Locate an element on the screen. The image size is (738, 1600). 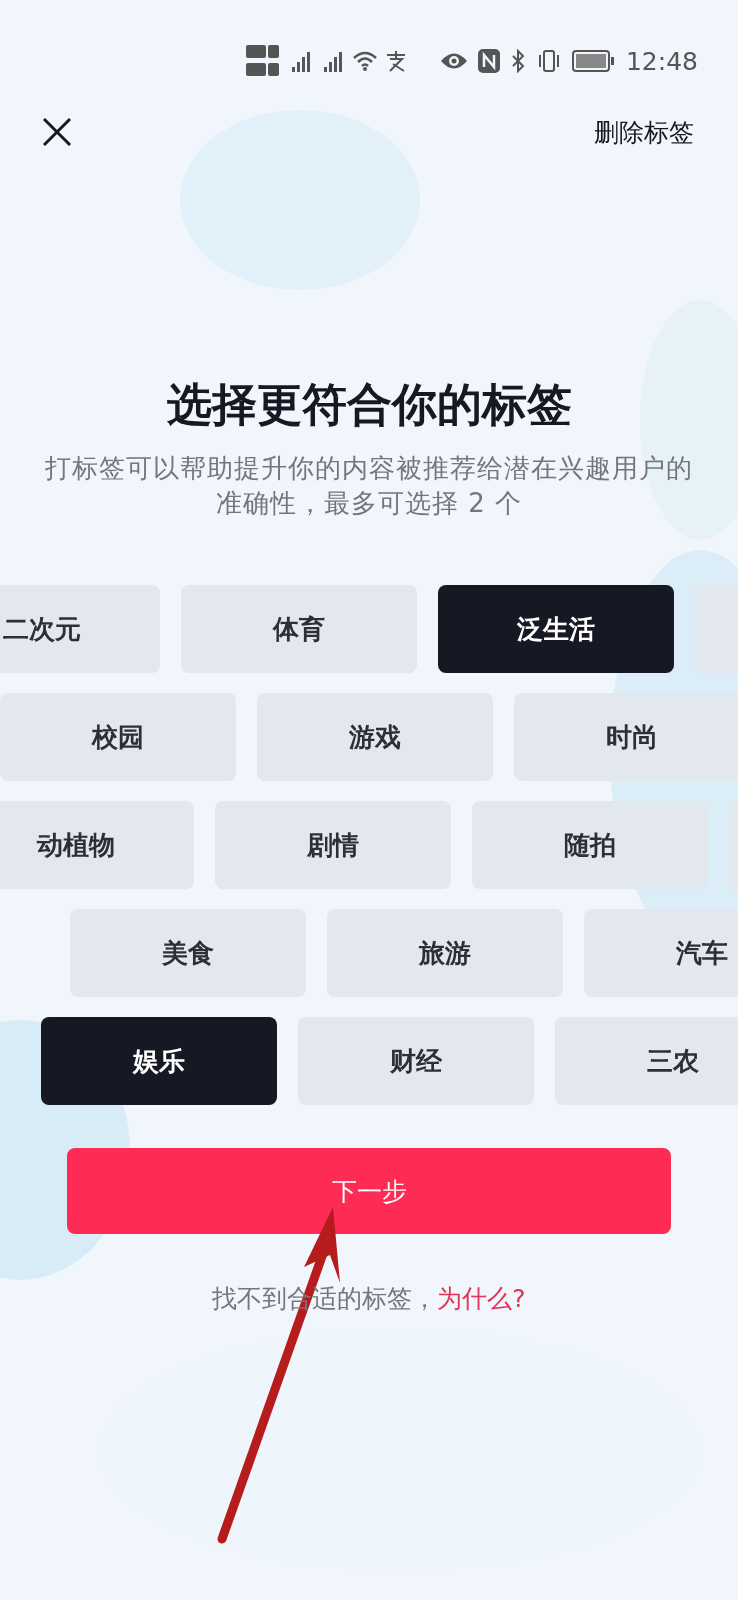
tag-chip: 游戏 is located at coordinates (375, 737).